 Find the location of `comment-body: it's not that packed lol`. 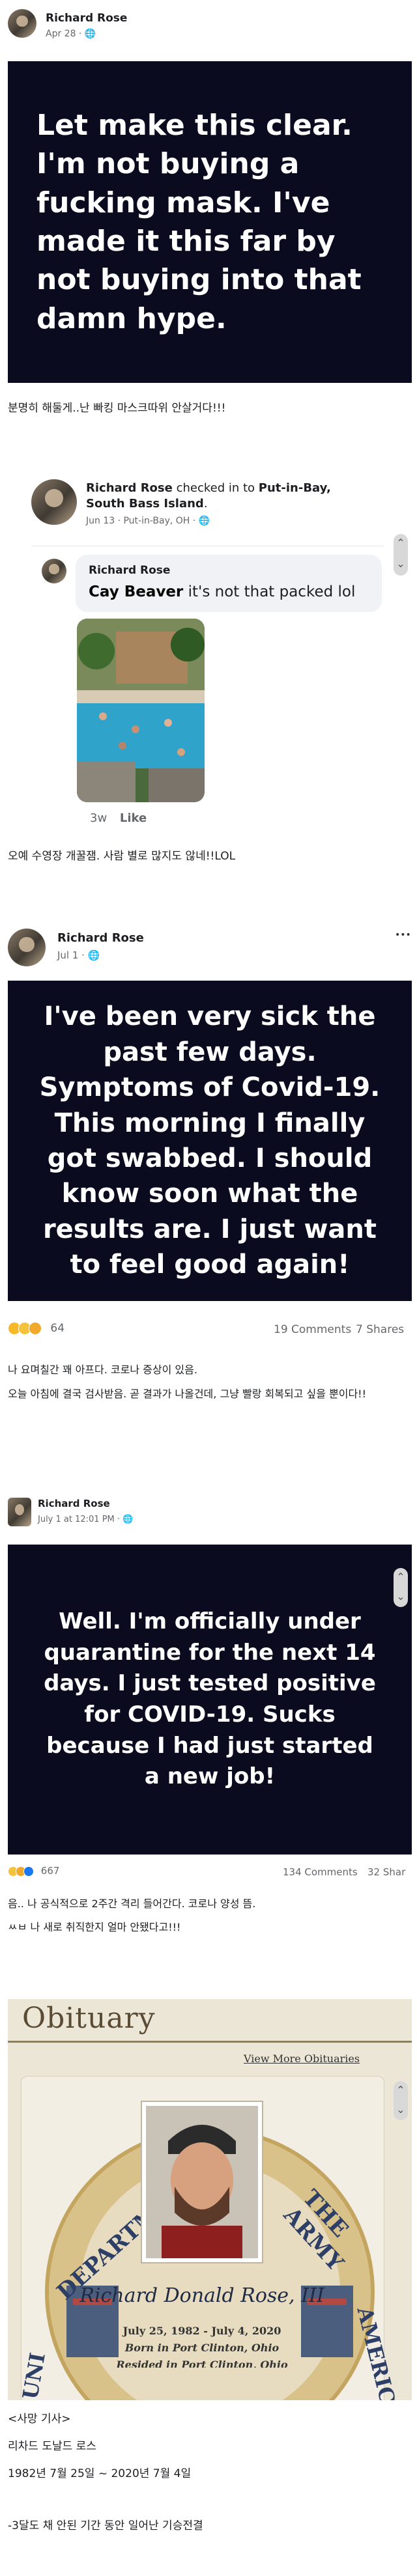

comment-body: it's not that packed lol is located at coordinates (269, 591).